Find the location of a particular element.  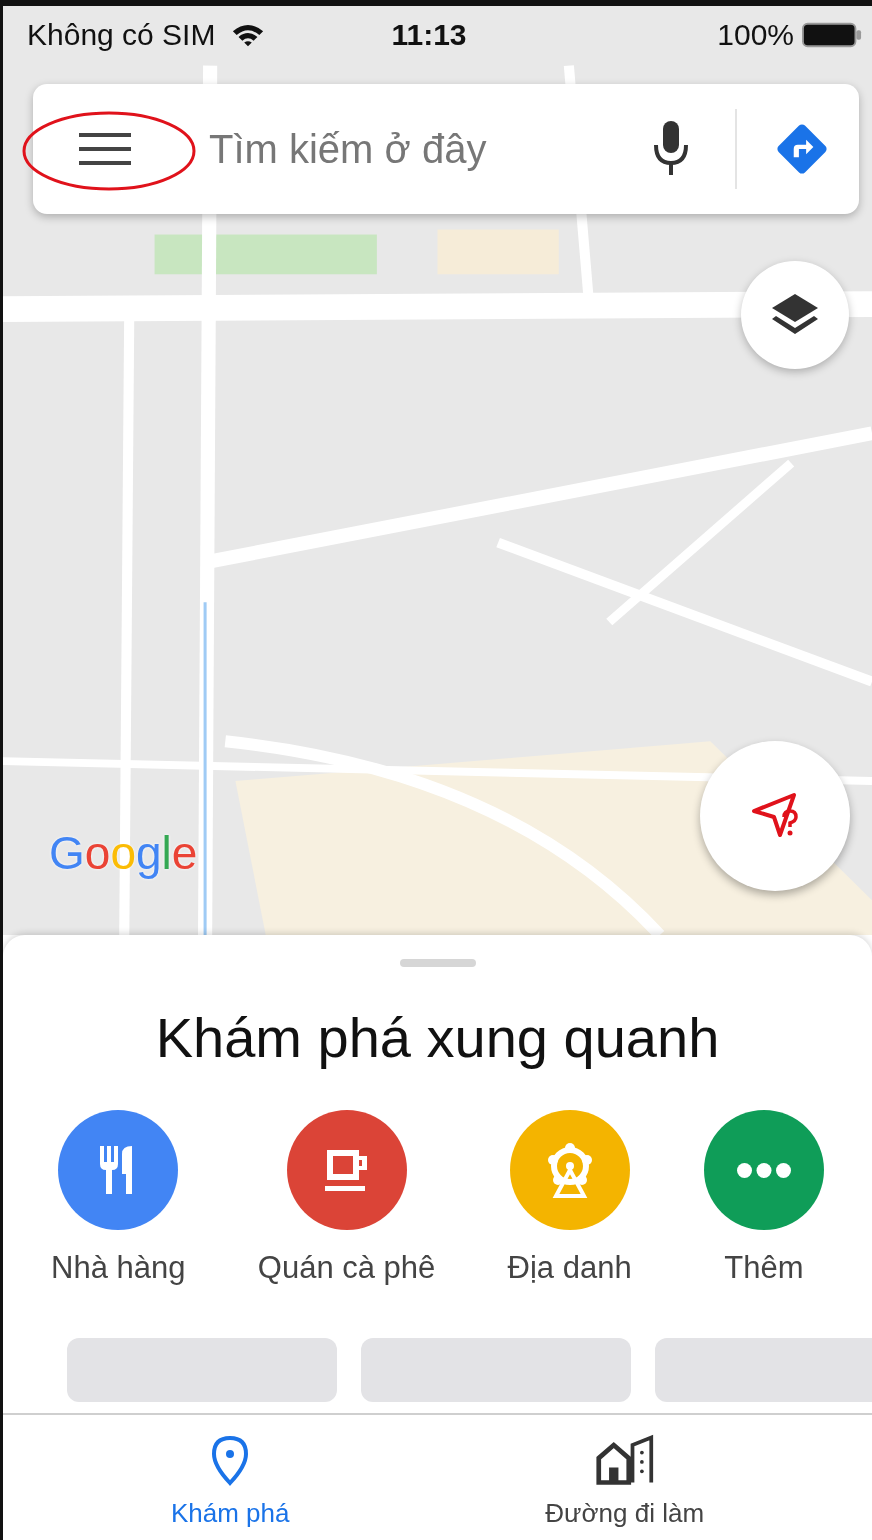

menu-icon is located at coordinates (105, 149).